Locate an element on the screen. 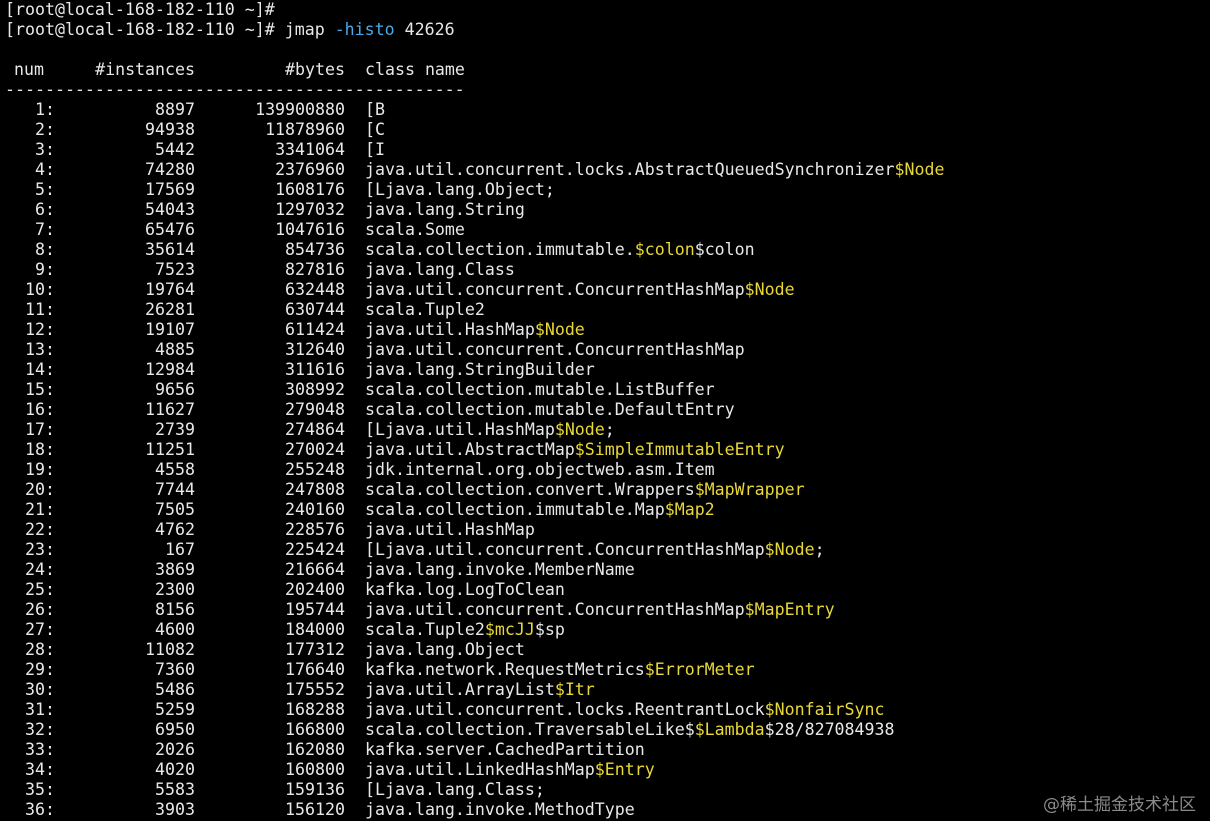  class-tail: $28/827084938 is located at coordinates (829, 729).